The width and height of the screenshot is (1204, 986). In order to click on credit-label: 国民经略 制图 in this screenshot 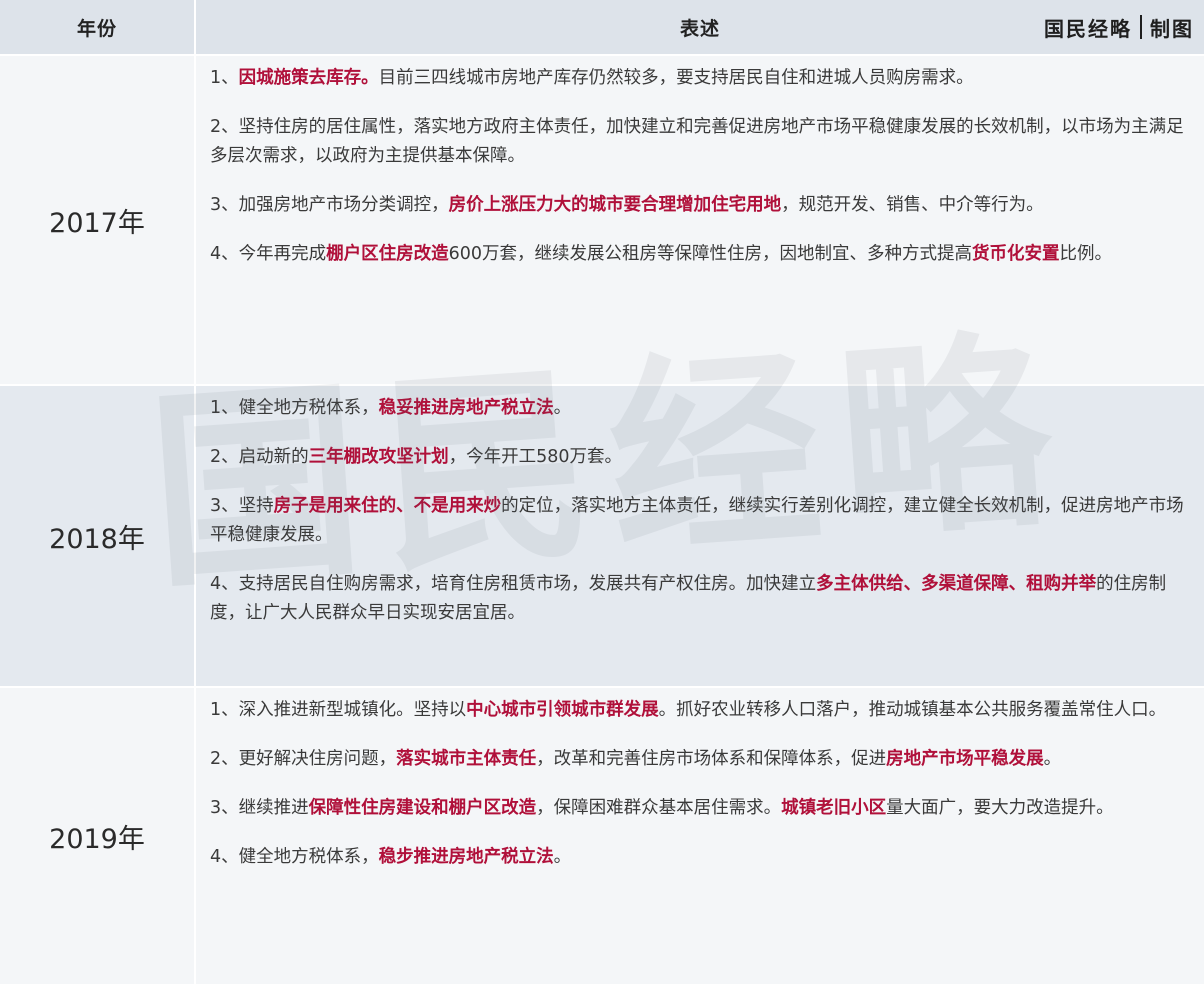, I will do `click(1119, 27)`.